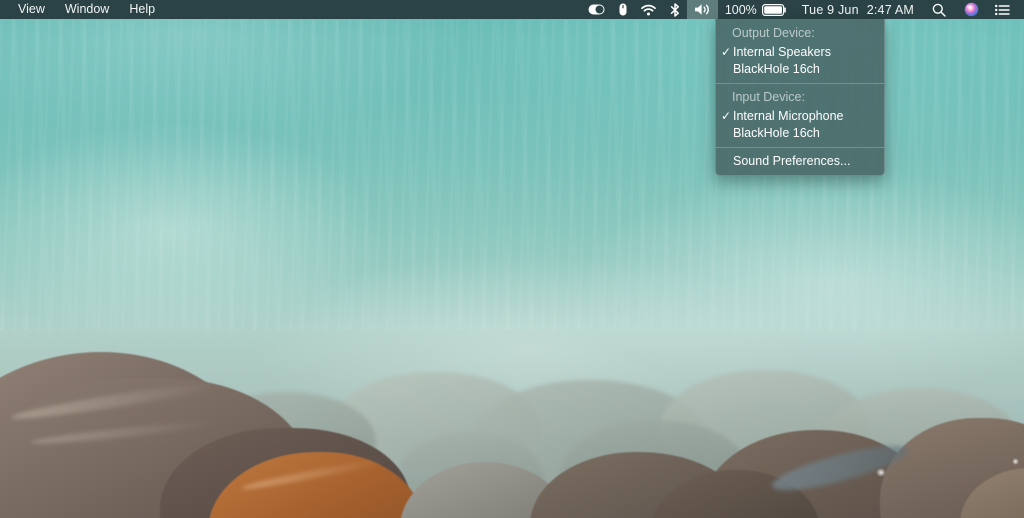 The height and width of the screenshot is (518, 1024). What do you see at coordinates (773, 33) in the screenshot?
I see `sound-menu-output-header: Output Device:` at bounding box center [773, 33].